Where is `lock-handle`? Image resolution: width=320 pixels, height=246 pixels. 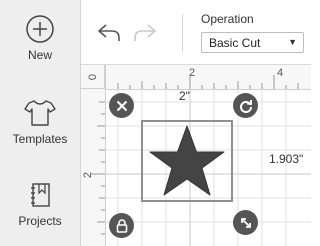
lock-handle is located at coordinates (121, 225).